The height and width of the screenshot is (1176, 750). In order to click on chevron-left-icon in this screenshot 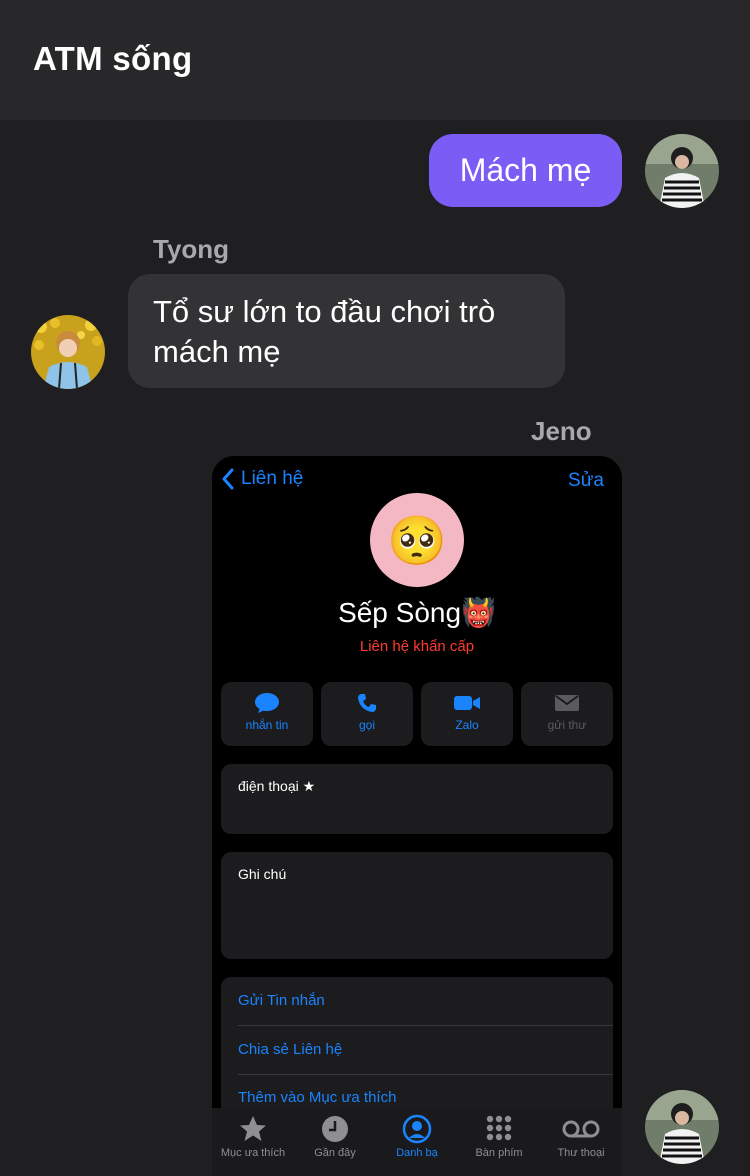, I will do `click(228, 479)`.